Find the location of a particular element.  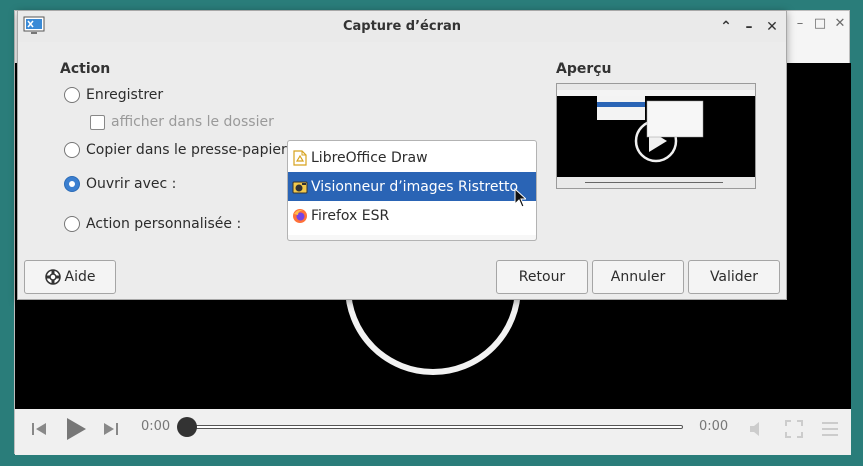

back-button: Retour is located at coordinates (542, 277).